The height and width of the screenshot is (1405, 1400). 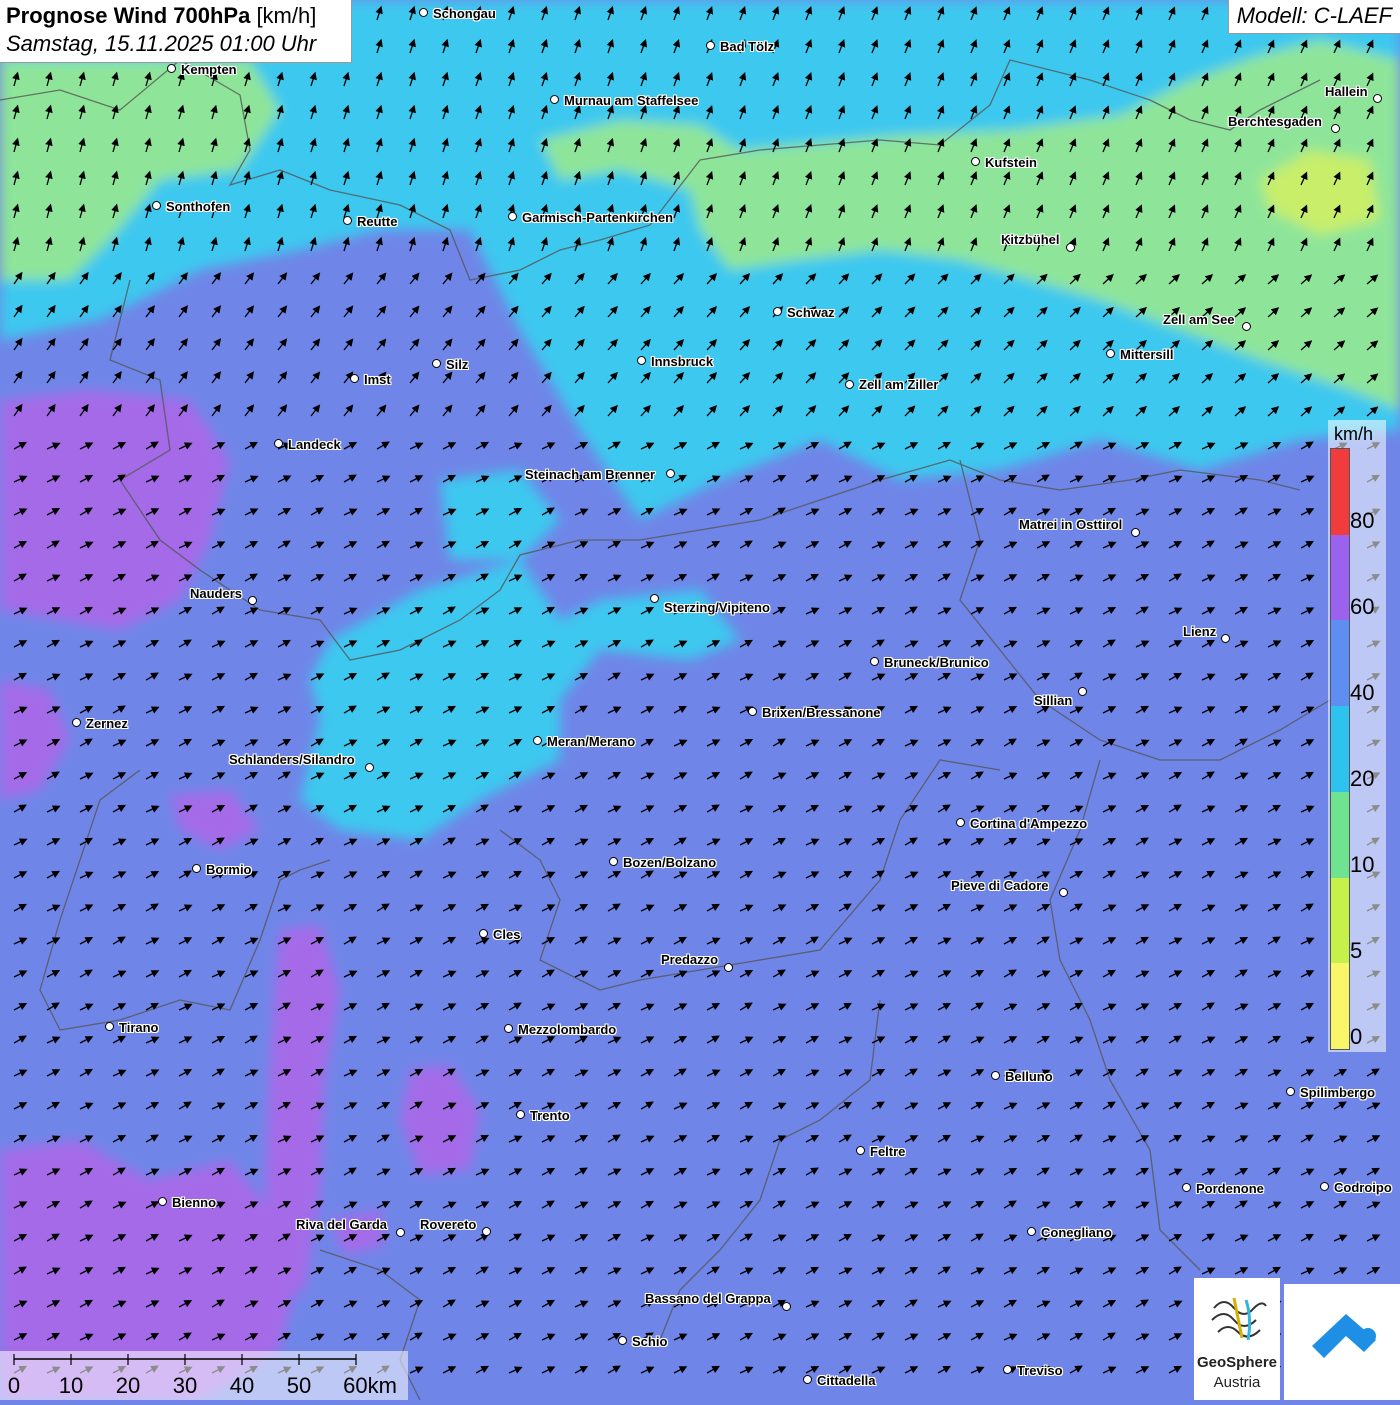 I want to click on city-label: Pordenone, so click(x=1230, y=1188).